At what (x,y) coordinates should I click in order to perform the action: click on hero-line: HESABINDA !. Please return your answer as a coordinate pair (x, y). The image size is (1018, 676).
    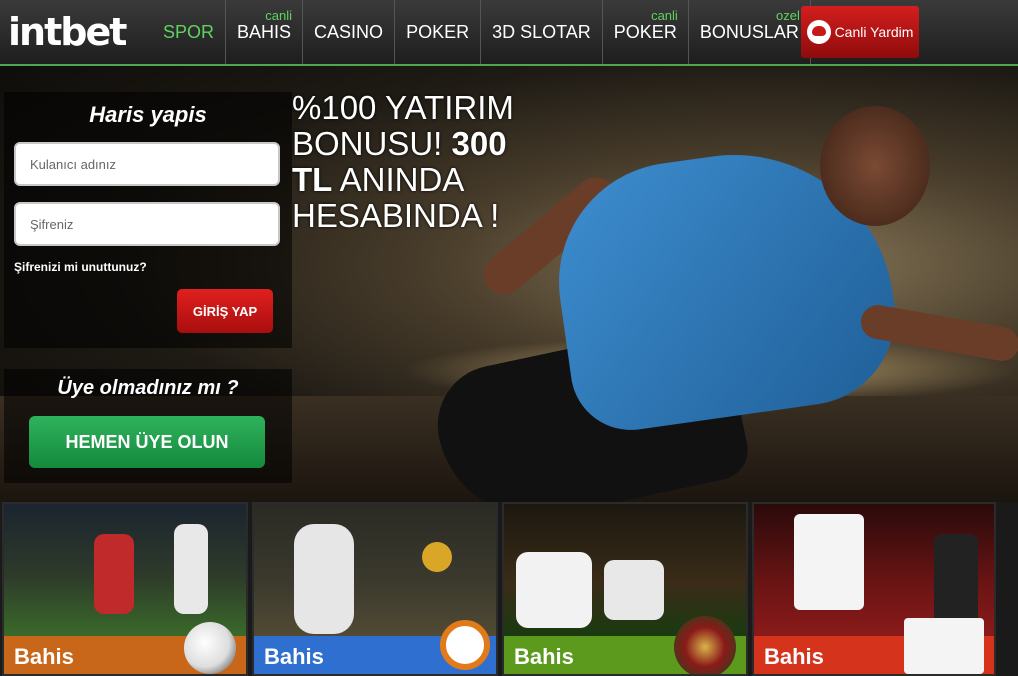
    Looking at the image, I should click on (396, 215).